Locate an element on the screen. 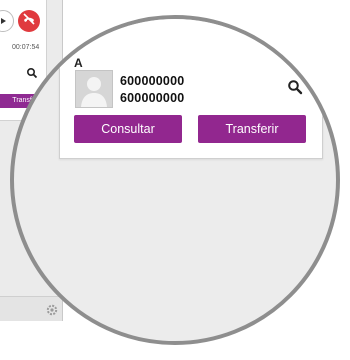  consult-button: Consultar is located at coordinates (128, 129).